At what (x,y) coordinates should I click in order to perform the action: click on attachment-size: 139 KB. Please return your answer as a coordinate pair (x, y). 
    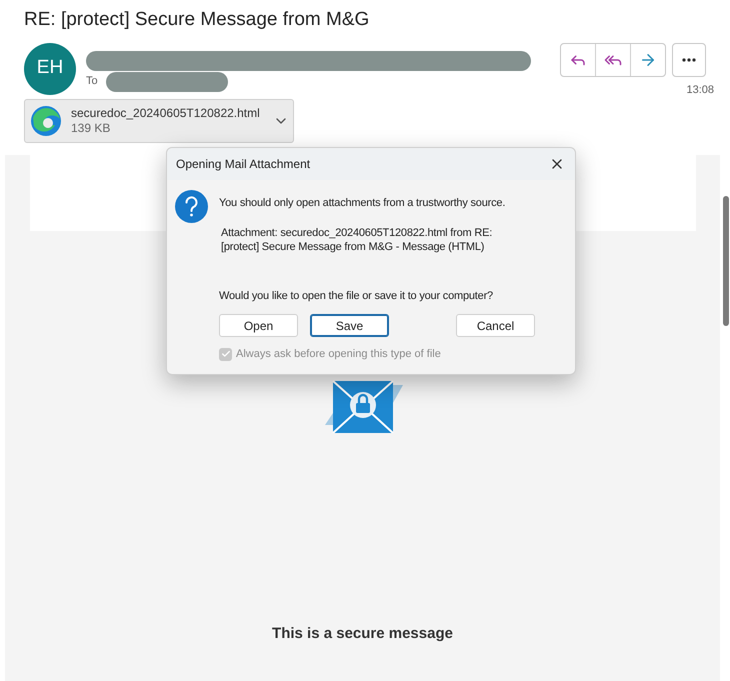
    Looking at the image, I should click on (91, 128).